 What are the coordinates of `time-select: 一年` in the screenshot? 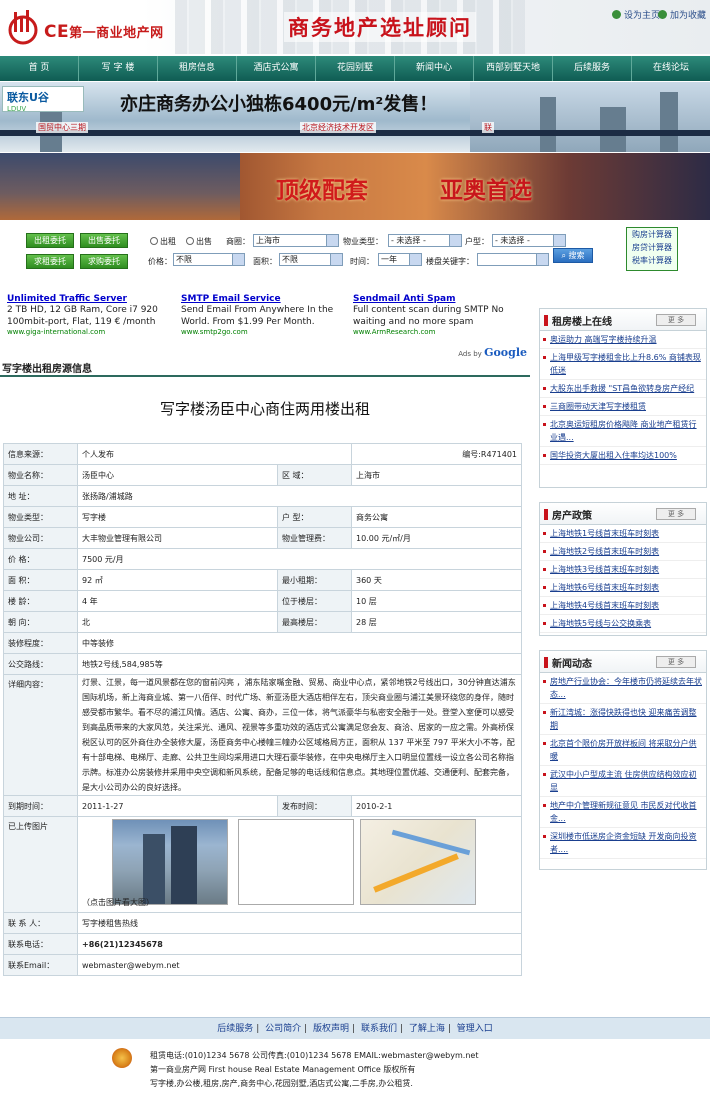 It's located at (400, 259).